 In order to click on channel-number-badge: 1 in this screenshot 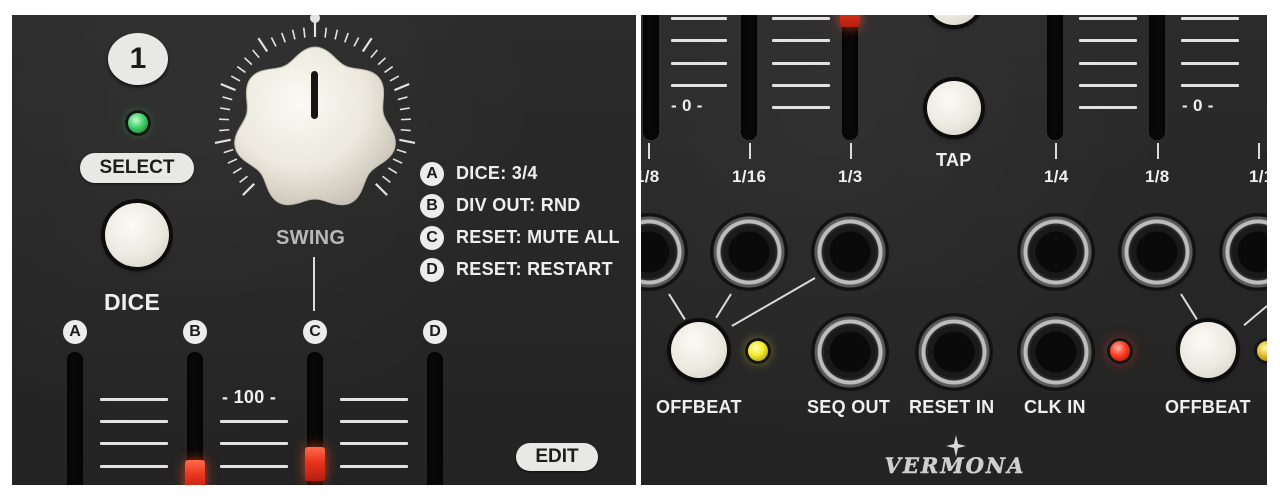, I will do `click(138, 59)`.